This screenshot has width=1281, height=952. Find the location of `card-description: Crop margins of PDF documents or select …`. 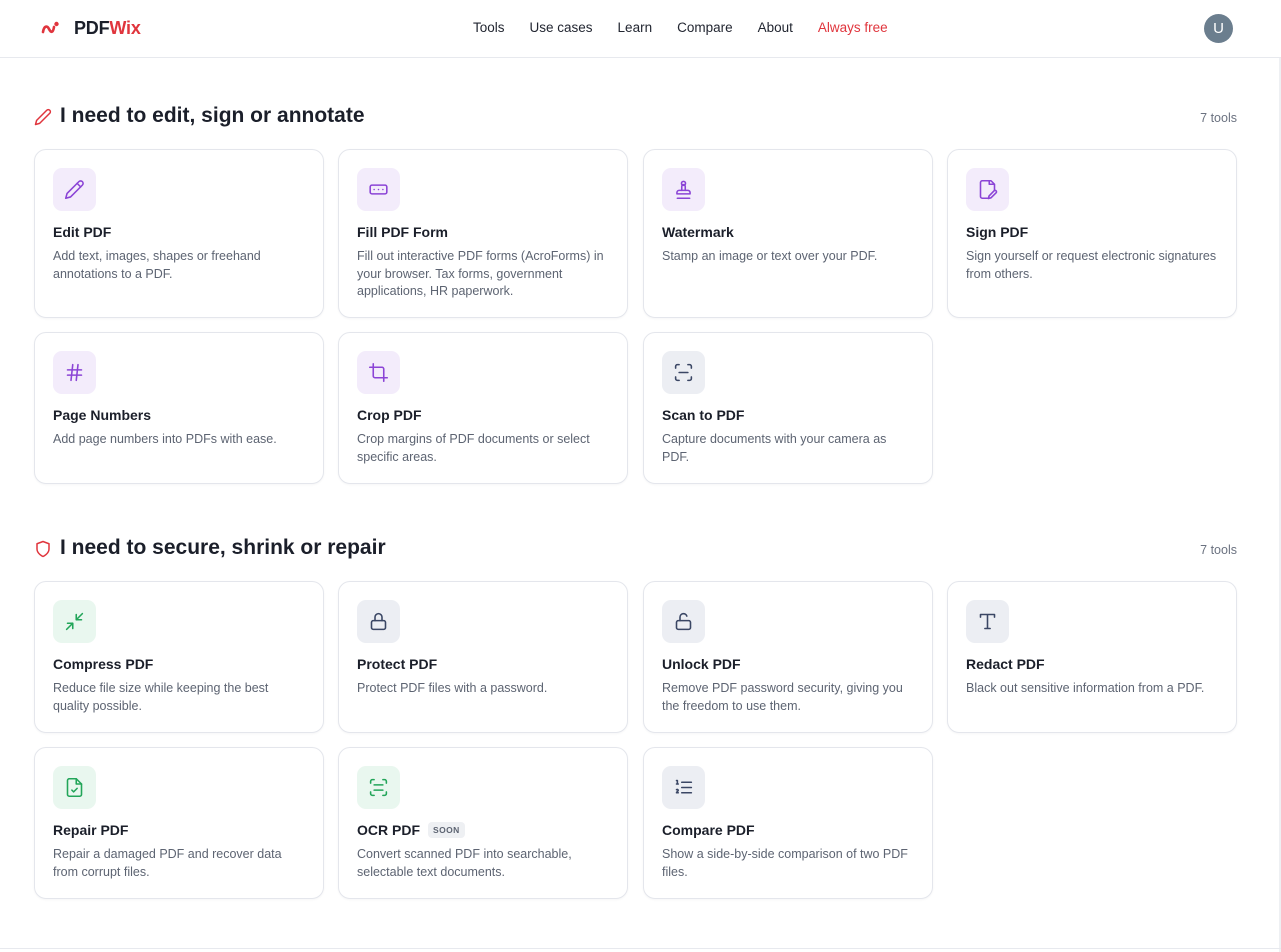

card-description: Crop margins of PDF documents or select … is located at coordinates (473, 448).